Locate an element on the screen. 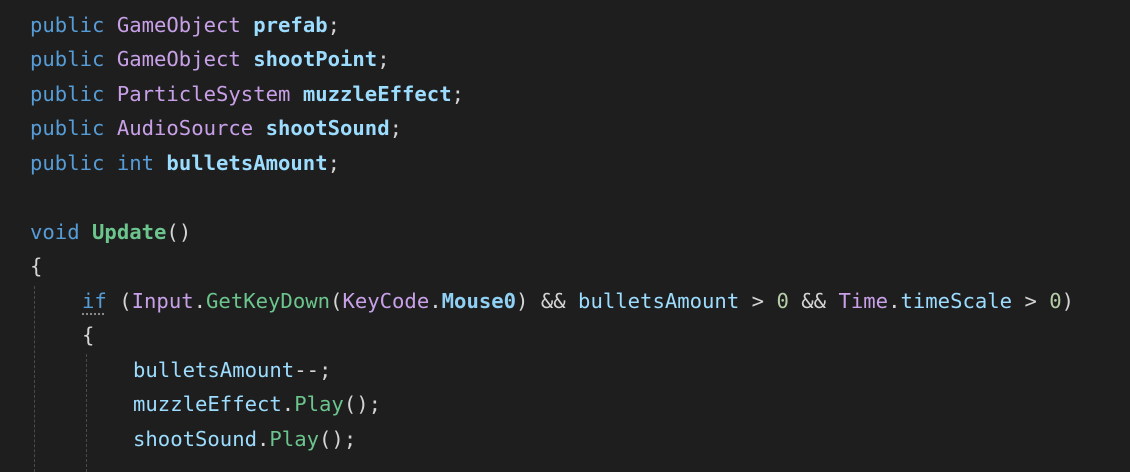 The height and width of the screenshot is (472, 1130). code-line: public int bulletsAmount; is located at coordinates (185, 163).